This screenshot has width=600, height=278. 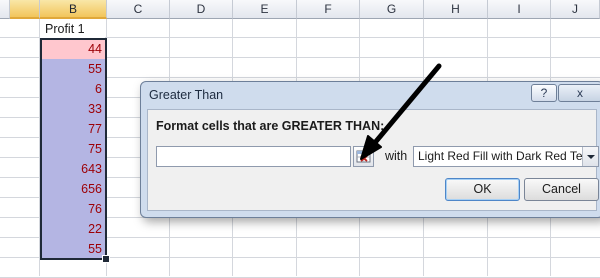 I want to click on column-header-j: J, so click(x=575, y=9).